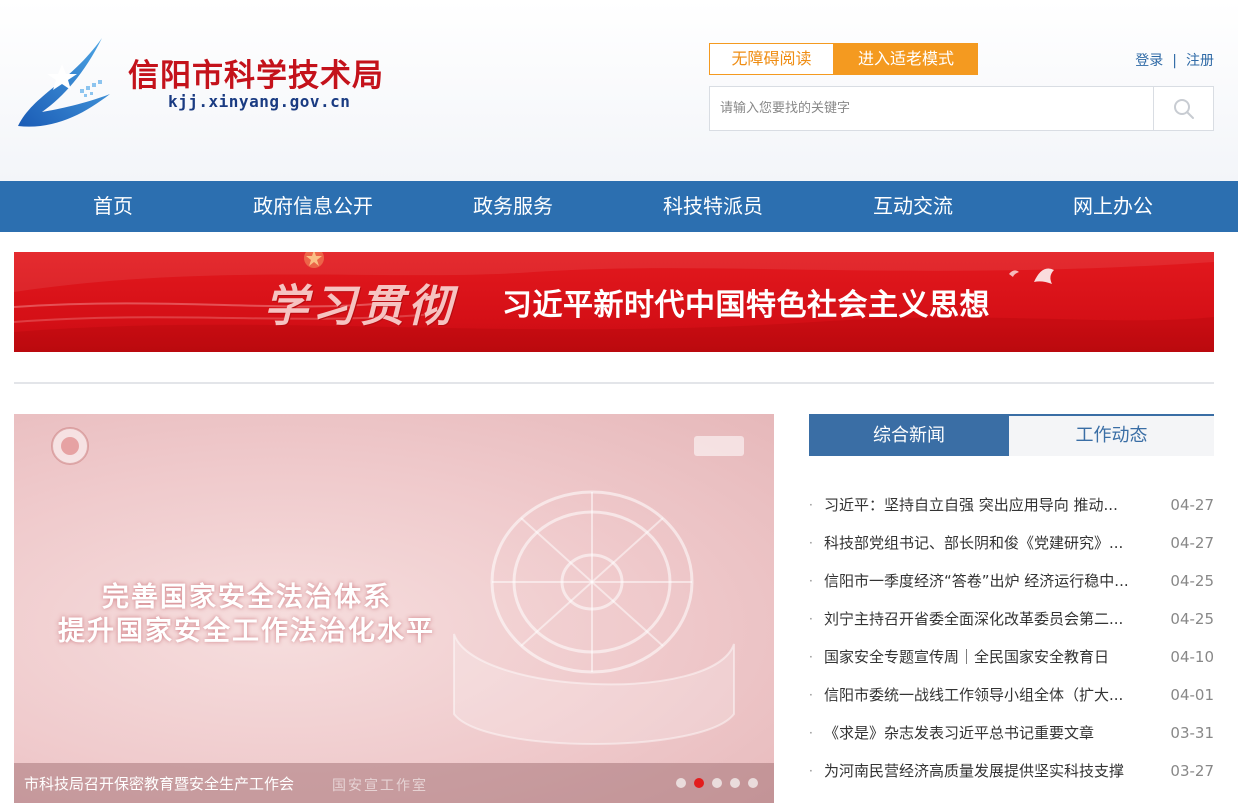 The width and height of the screenshot is (1238, 803). I want to click on news-title: 为河南民营经济高质量发展提供坚实科技支撑, so click(977, 771).